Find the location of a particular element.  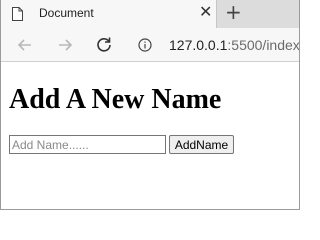

address-path: :5500/index.h is located at coordinates (263, 45).